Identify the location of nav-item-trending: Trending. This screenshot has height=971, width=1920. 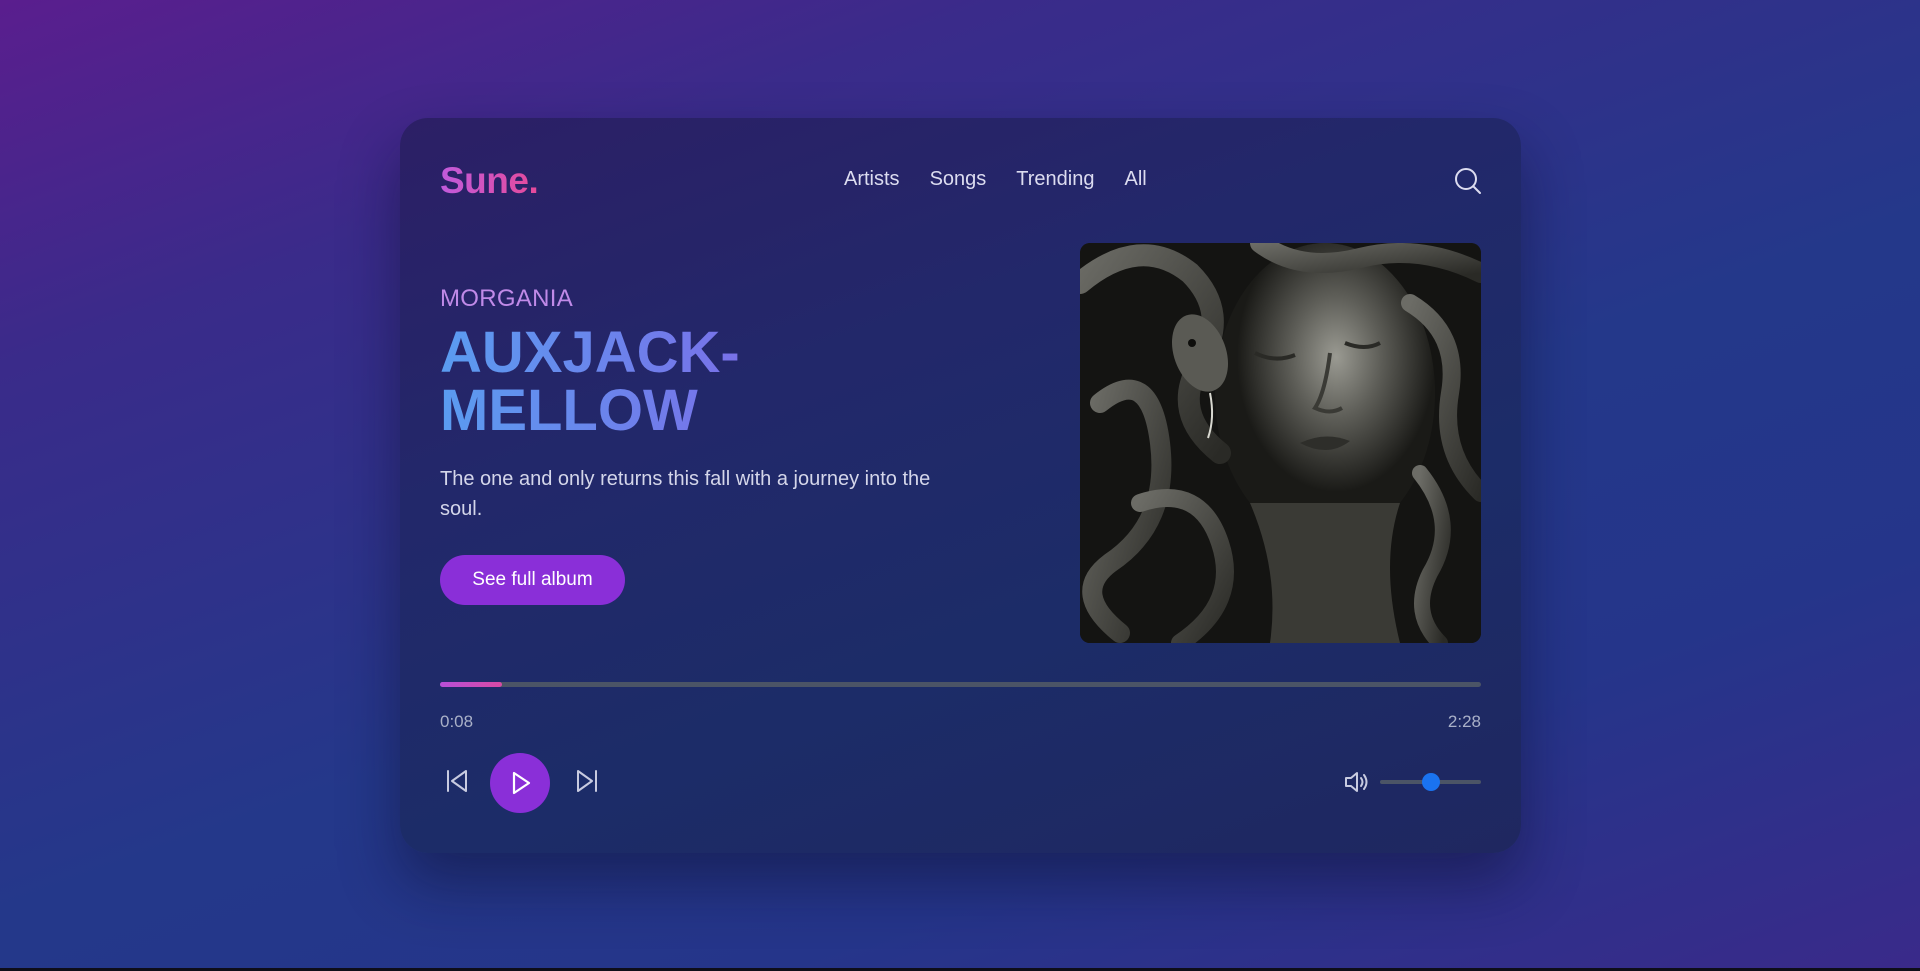
(1055, 179).